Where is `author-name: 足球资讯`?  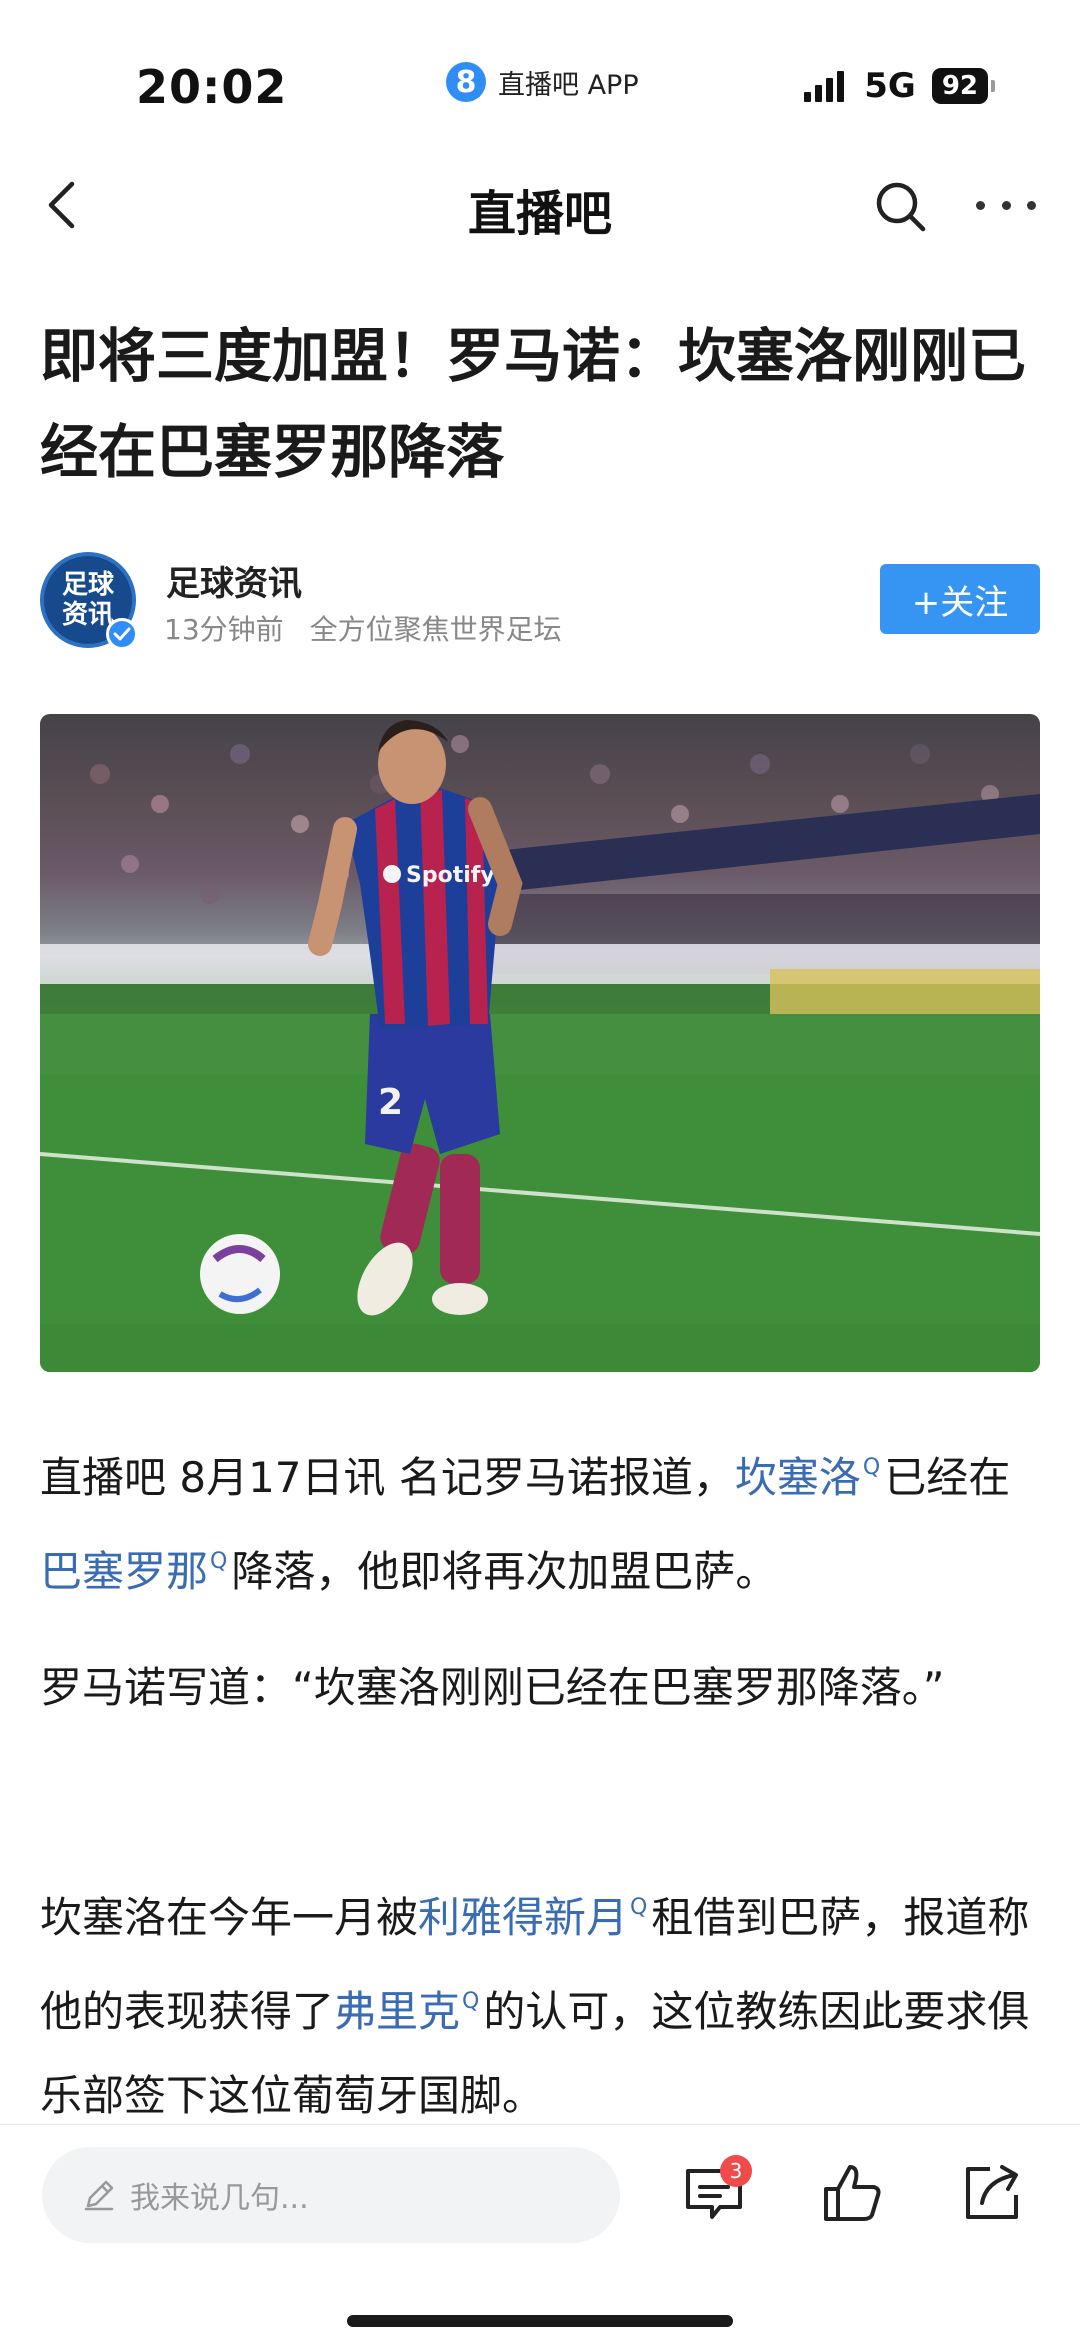
author-name: 足球资讯 is located at coordinates (234, 580).